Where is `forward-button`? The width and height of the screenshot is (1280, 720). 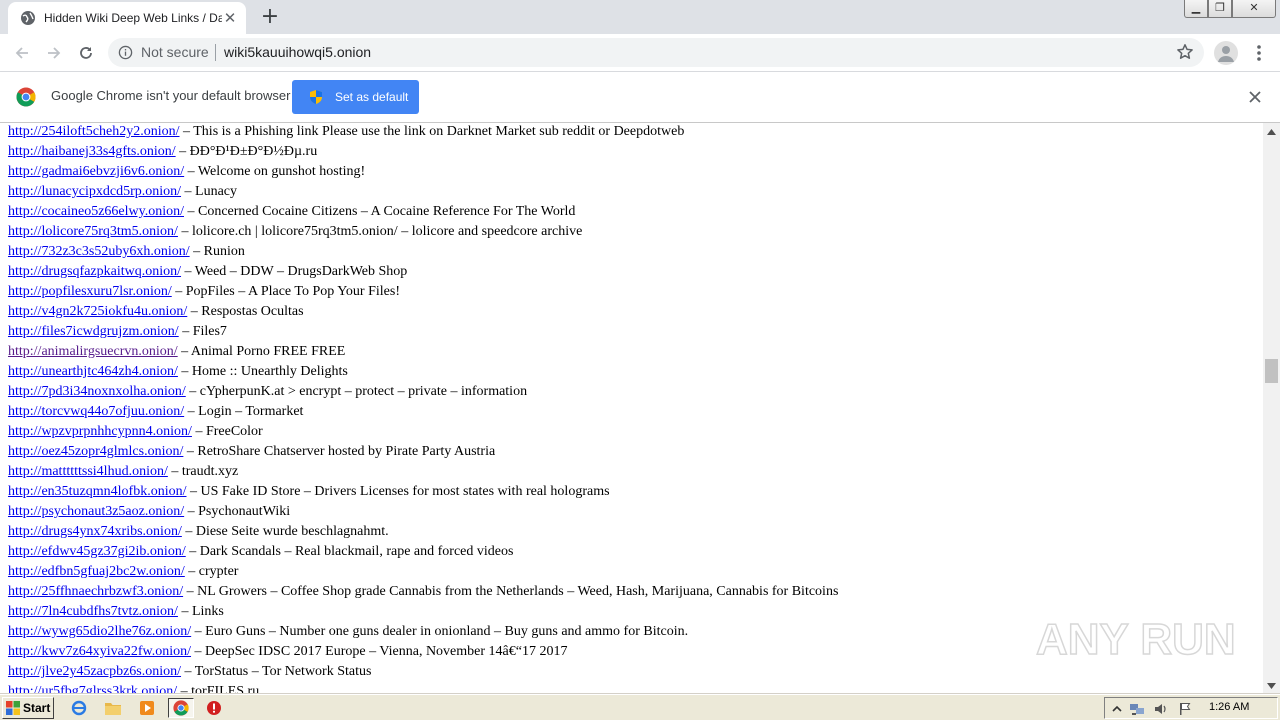
forward-button is located at coordinates (54, 53).